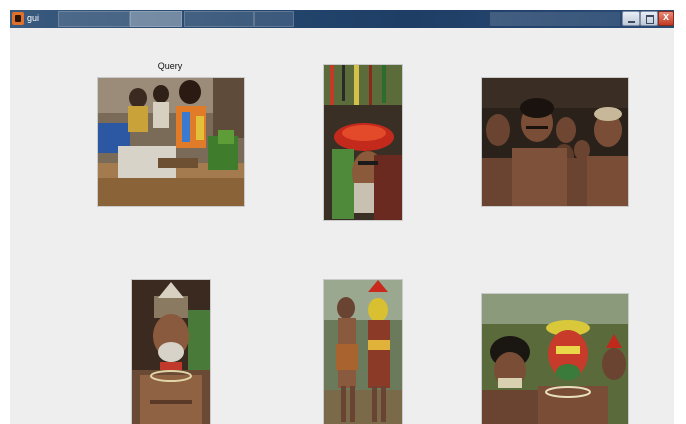 The height and width of the screenshot is (424, 686). I want to click on close-icon, so click(666, 18).